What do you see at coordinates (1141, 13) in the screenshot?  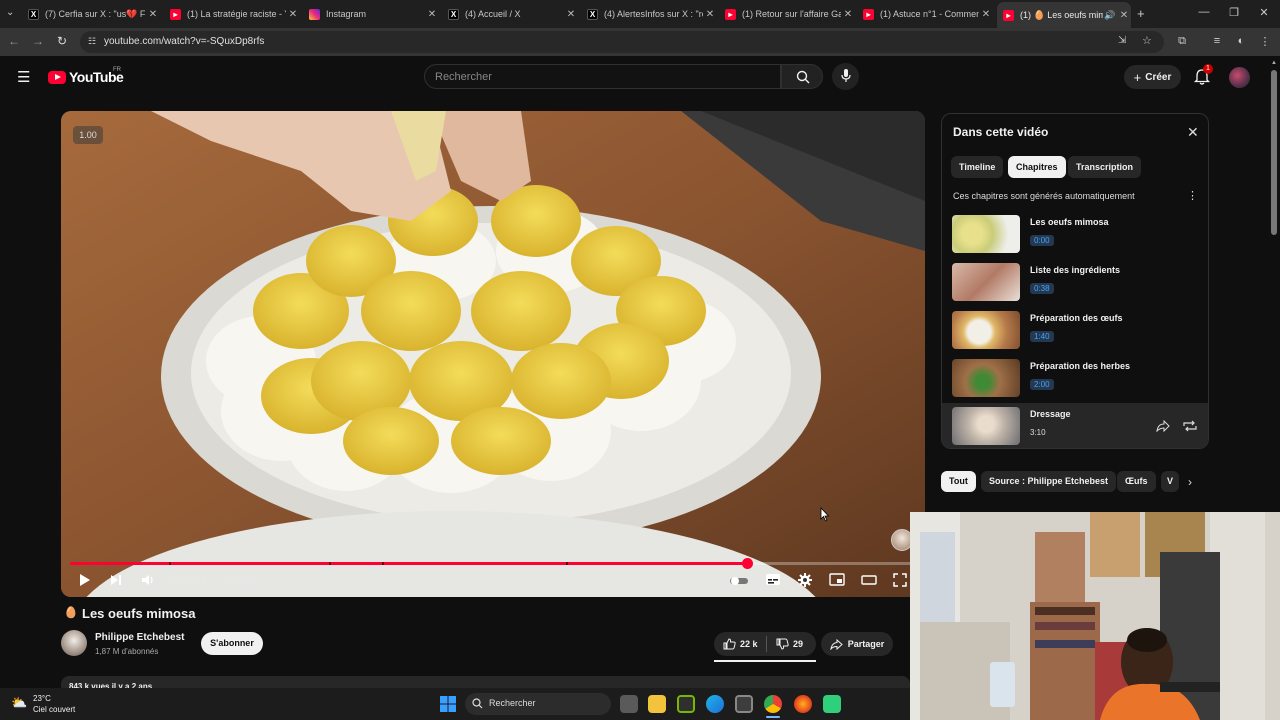 I see `new-tab-button: +` at bounding box center [1141, 13].